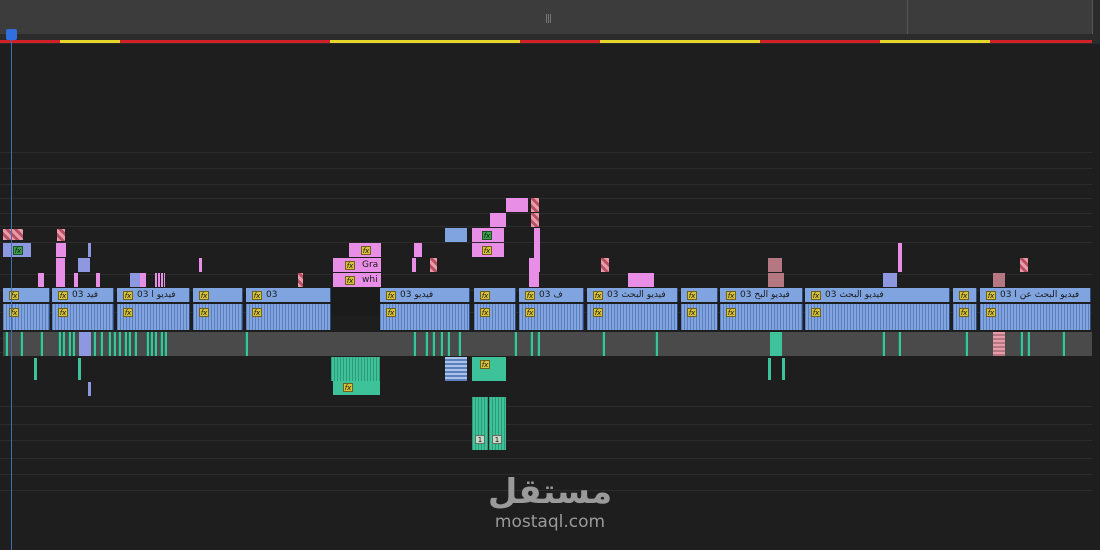 The height and width of the screenshot is (550, 1100). What do you see at coordinates (288, 295) in the screenshot?
I see `video-clip: fx 03` at bounding box center [288, 295].